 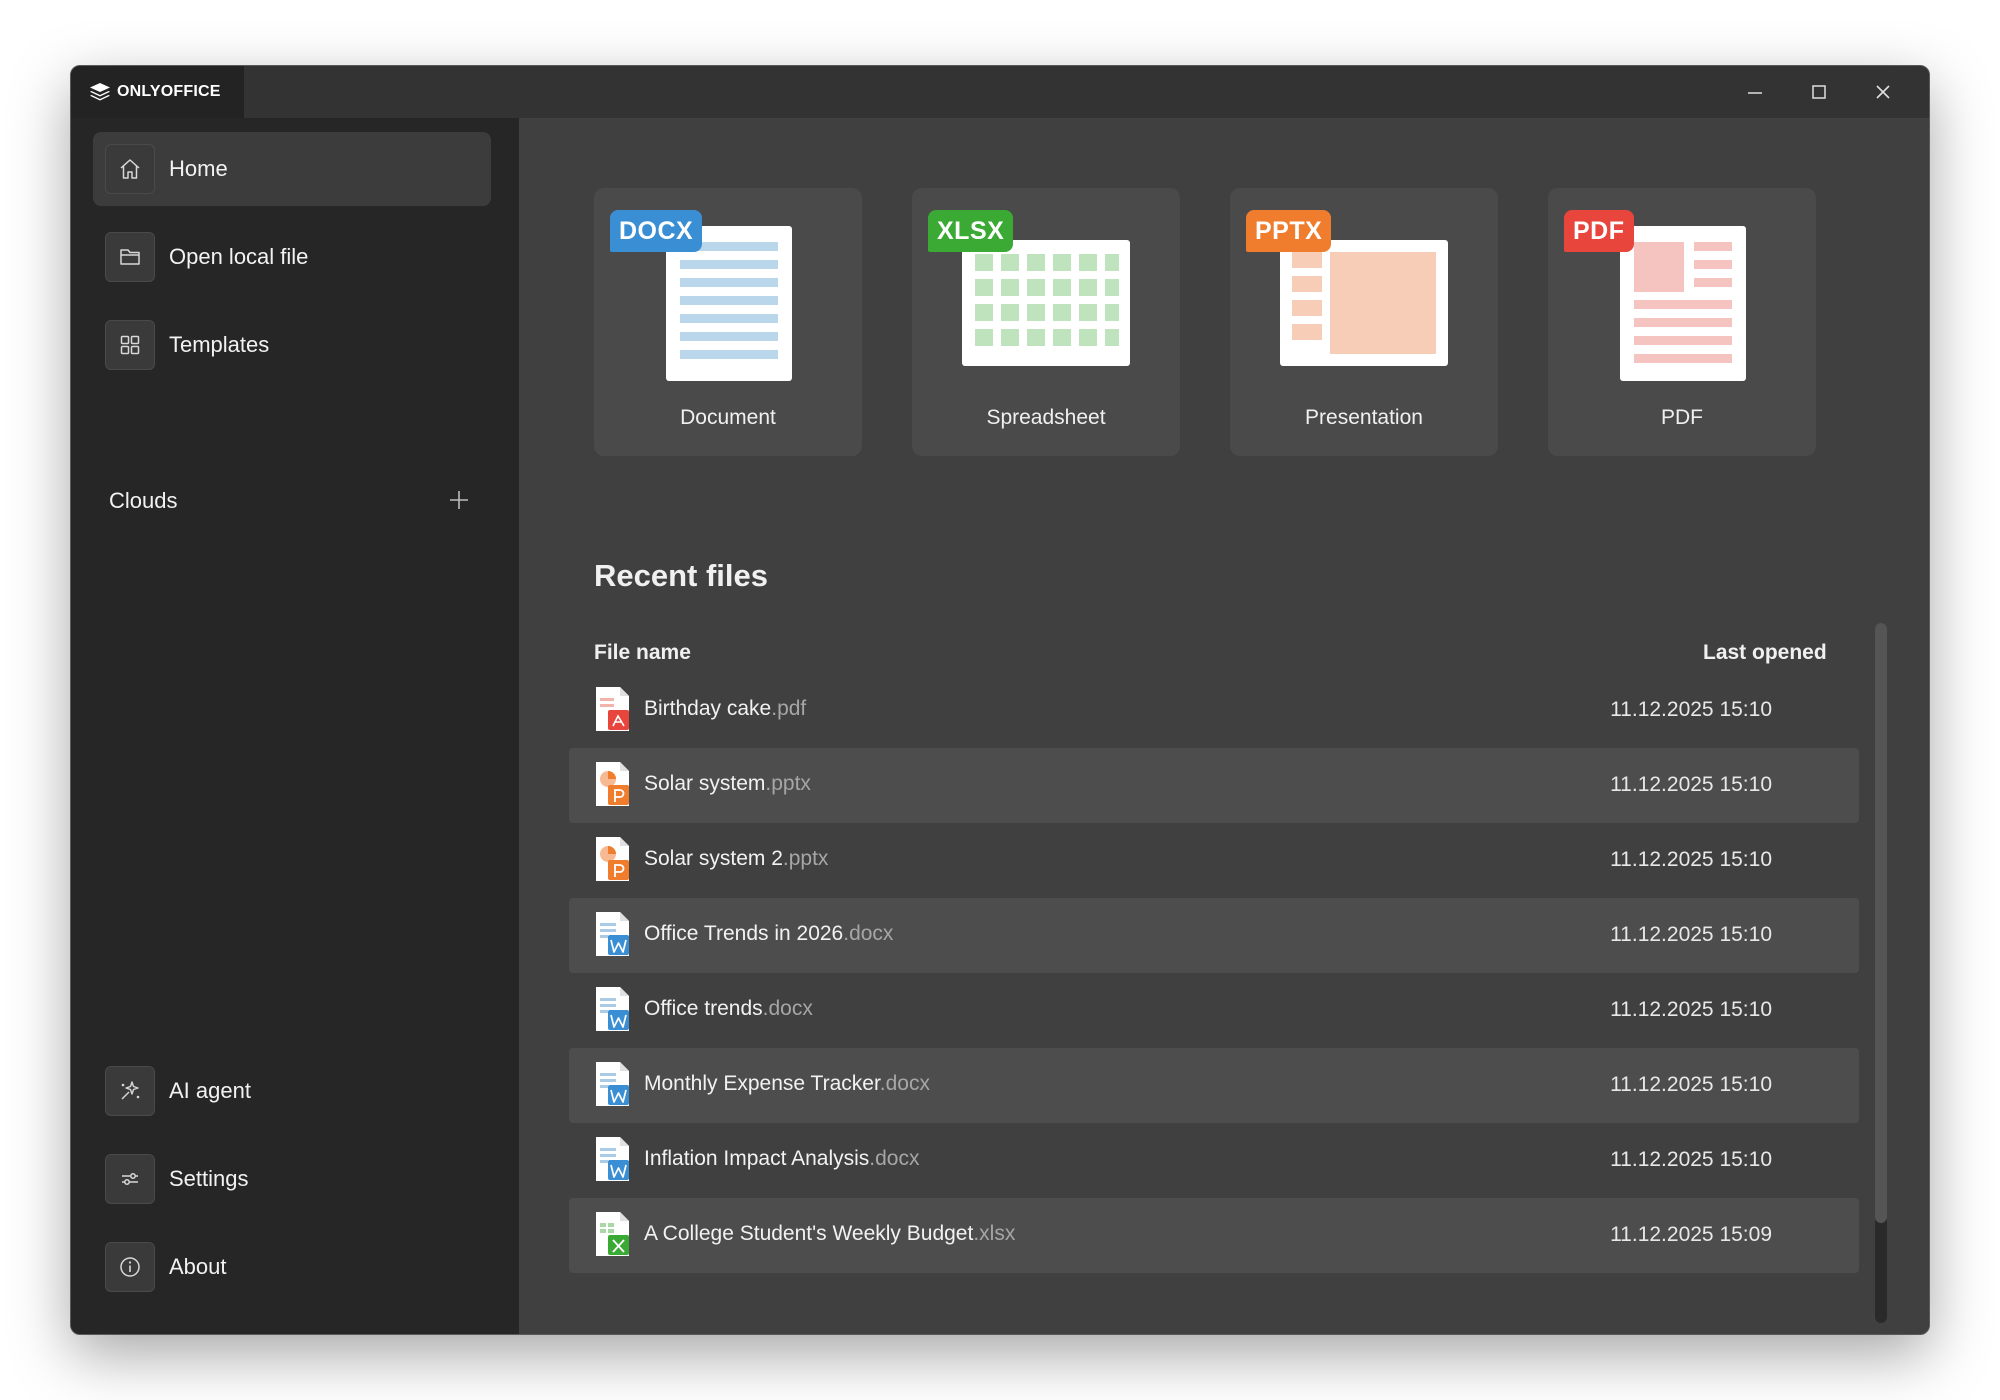 What do you see at coordinates (292, 345) in the screenshot?
I see `sidebar-item-templates: Templates` at bounding box center [292, 345].